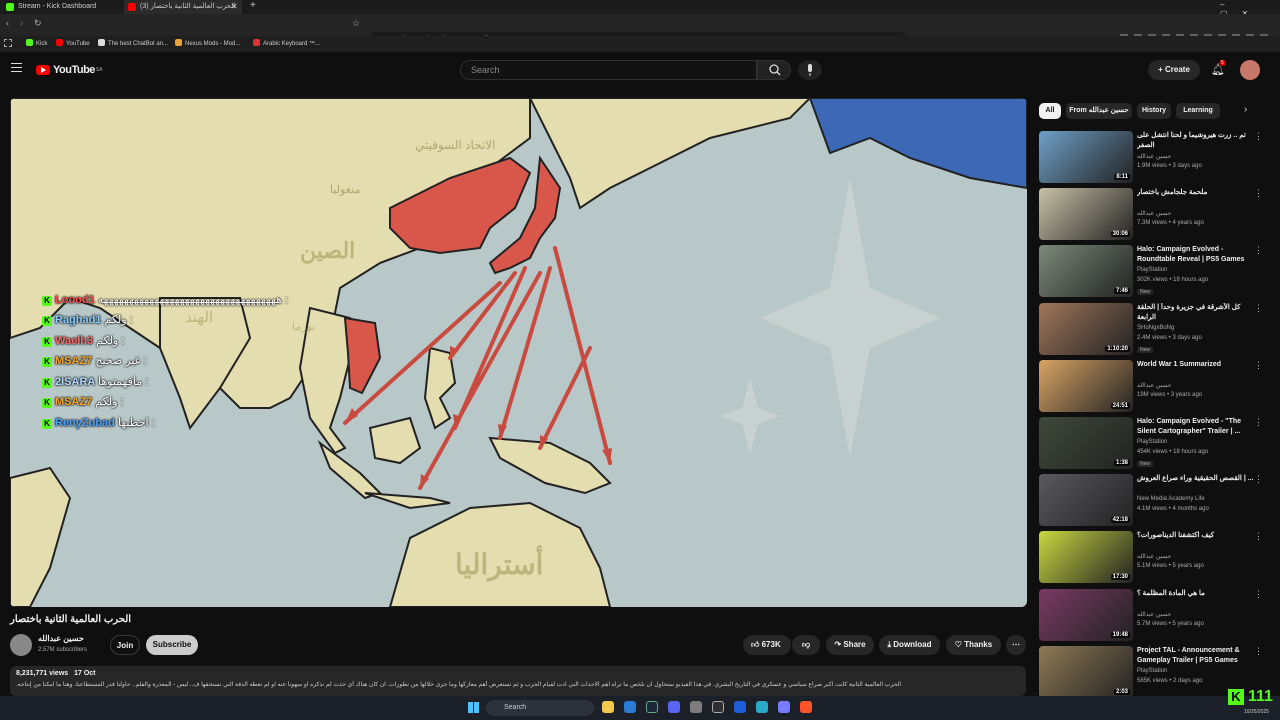  What do you see at coordinates (1197, 594) in the screenshot?
I see `recommendation-title: ما هي المادة المظلمة ؟` at bounding box center [1197, 594].